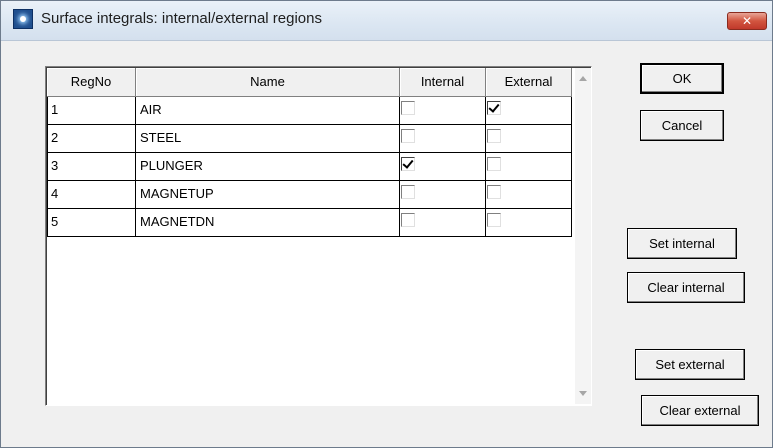 The image size is (773, 448). Describe the element at coordinates (682, 78) in the screenshot. I see `ok-button: OK` at that location.